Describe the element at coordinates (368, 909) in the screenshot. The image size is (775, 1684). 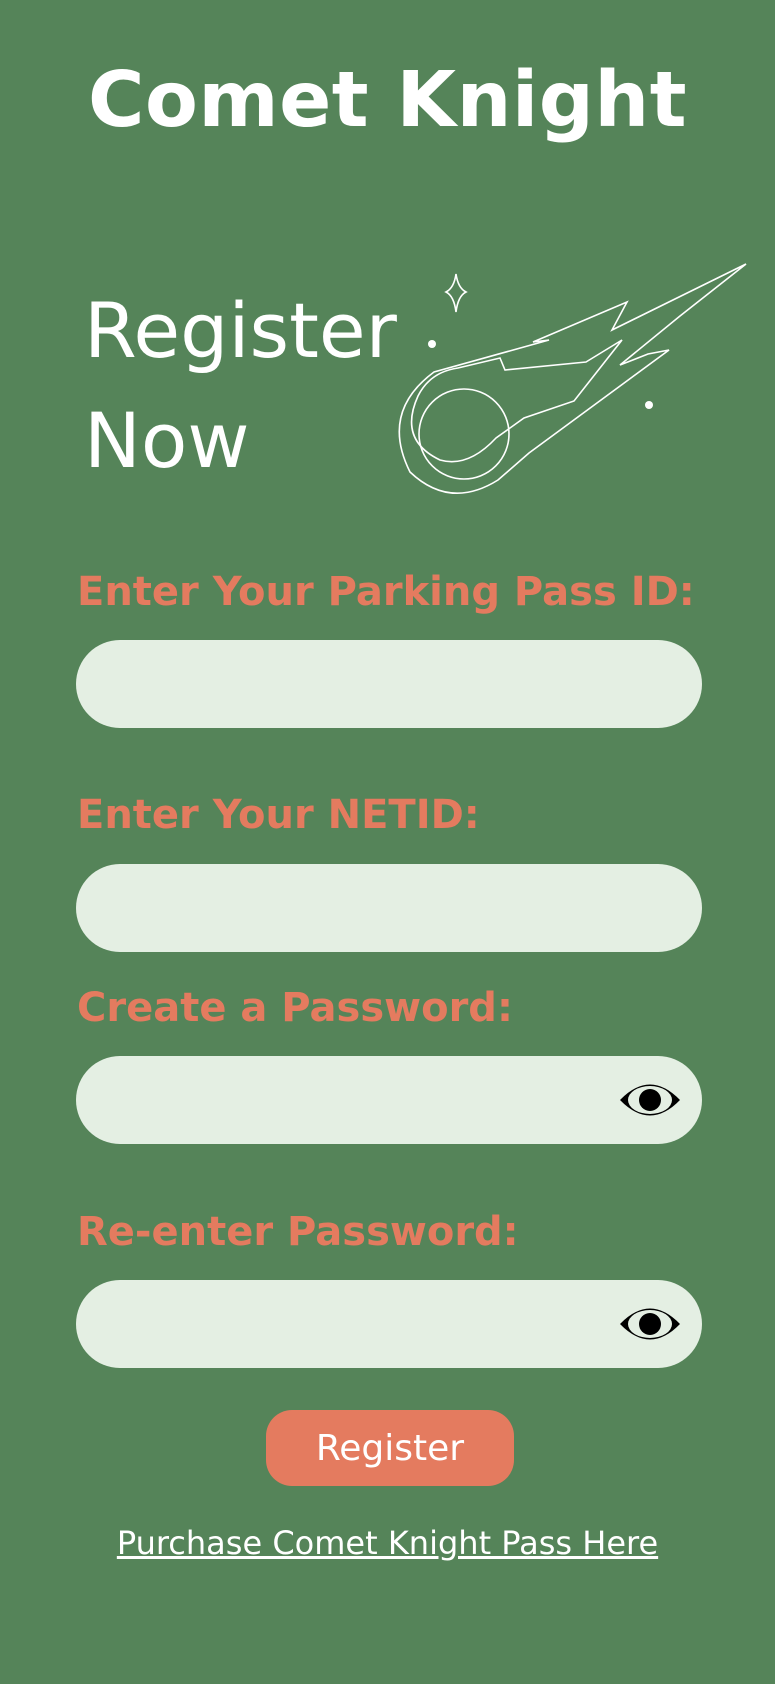
I see `netid-input` at that location.